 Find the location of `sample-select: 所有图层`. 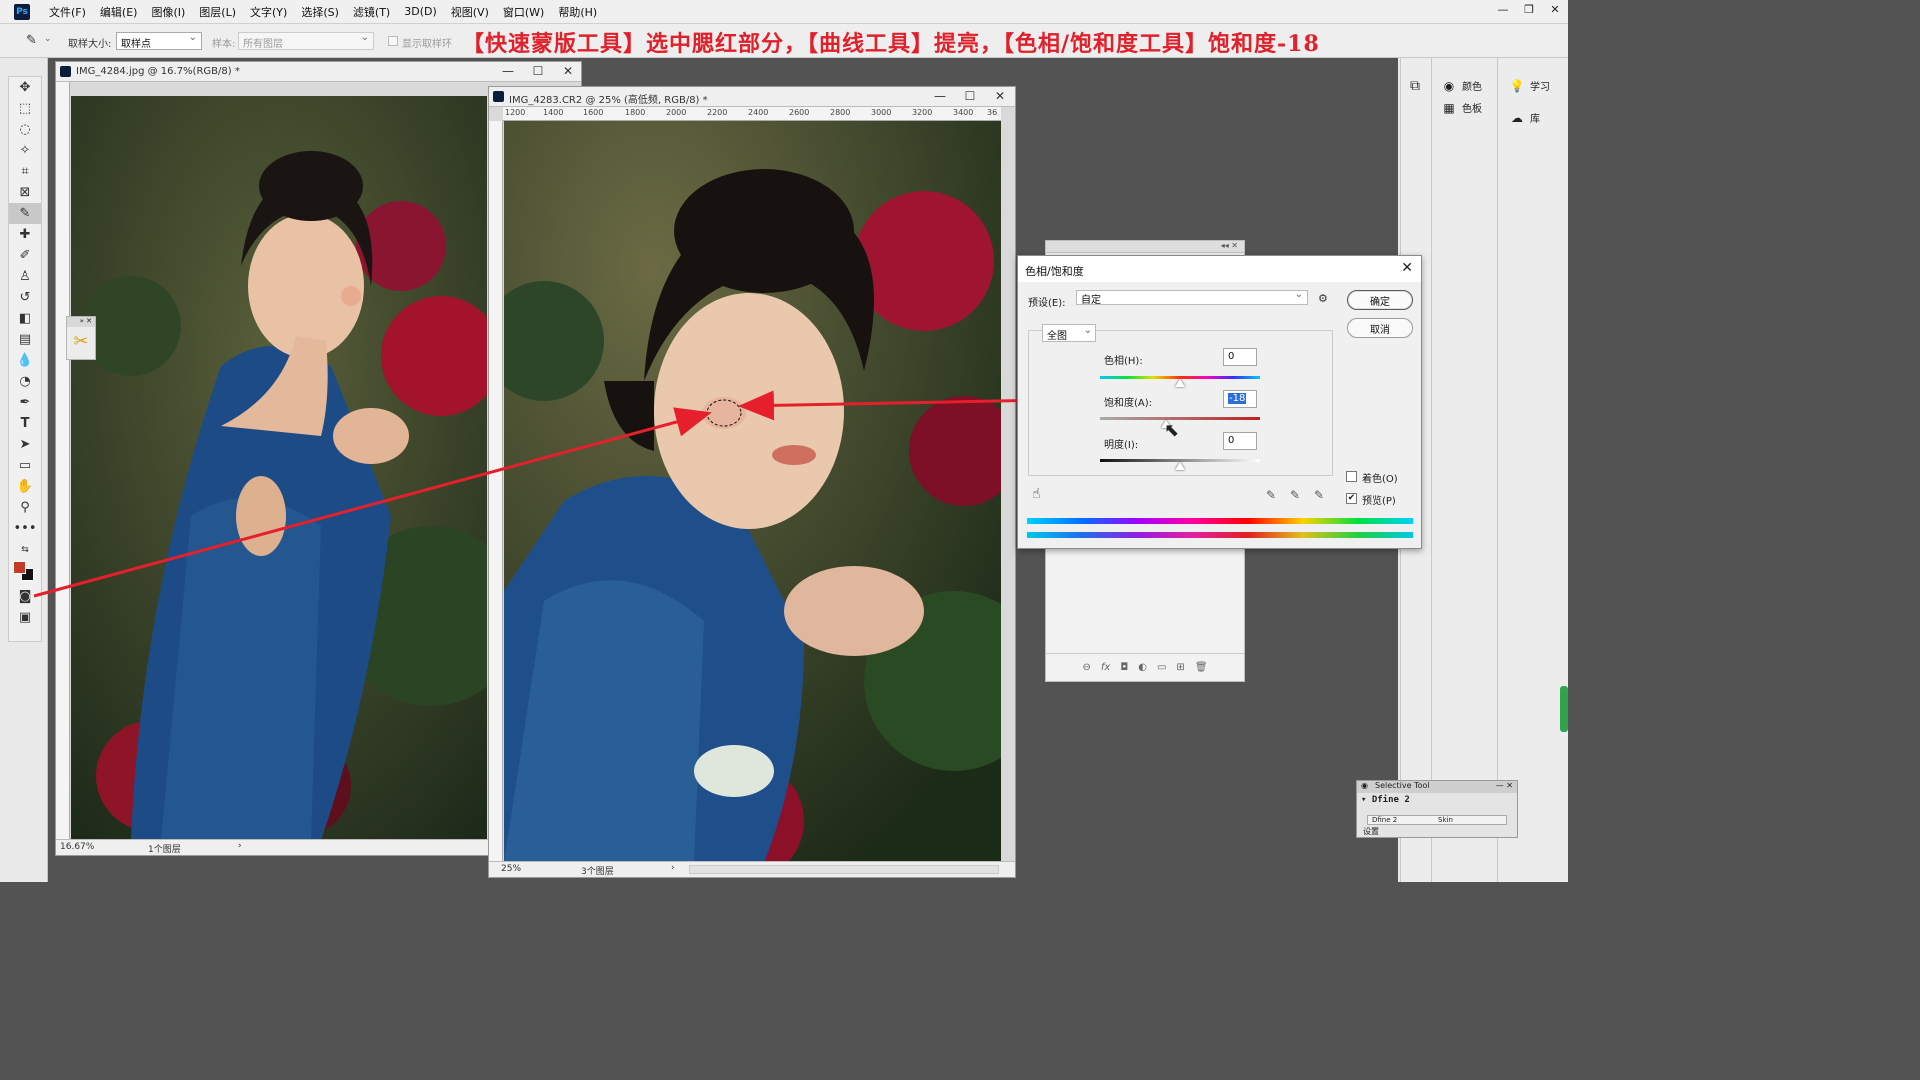

sample-select: 所有图层 is located at coordinates (306, 41).